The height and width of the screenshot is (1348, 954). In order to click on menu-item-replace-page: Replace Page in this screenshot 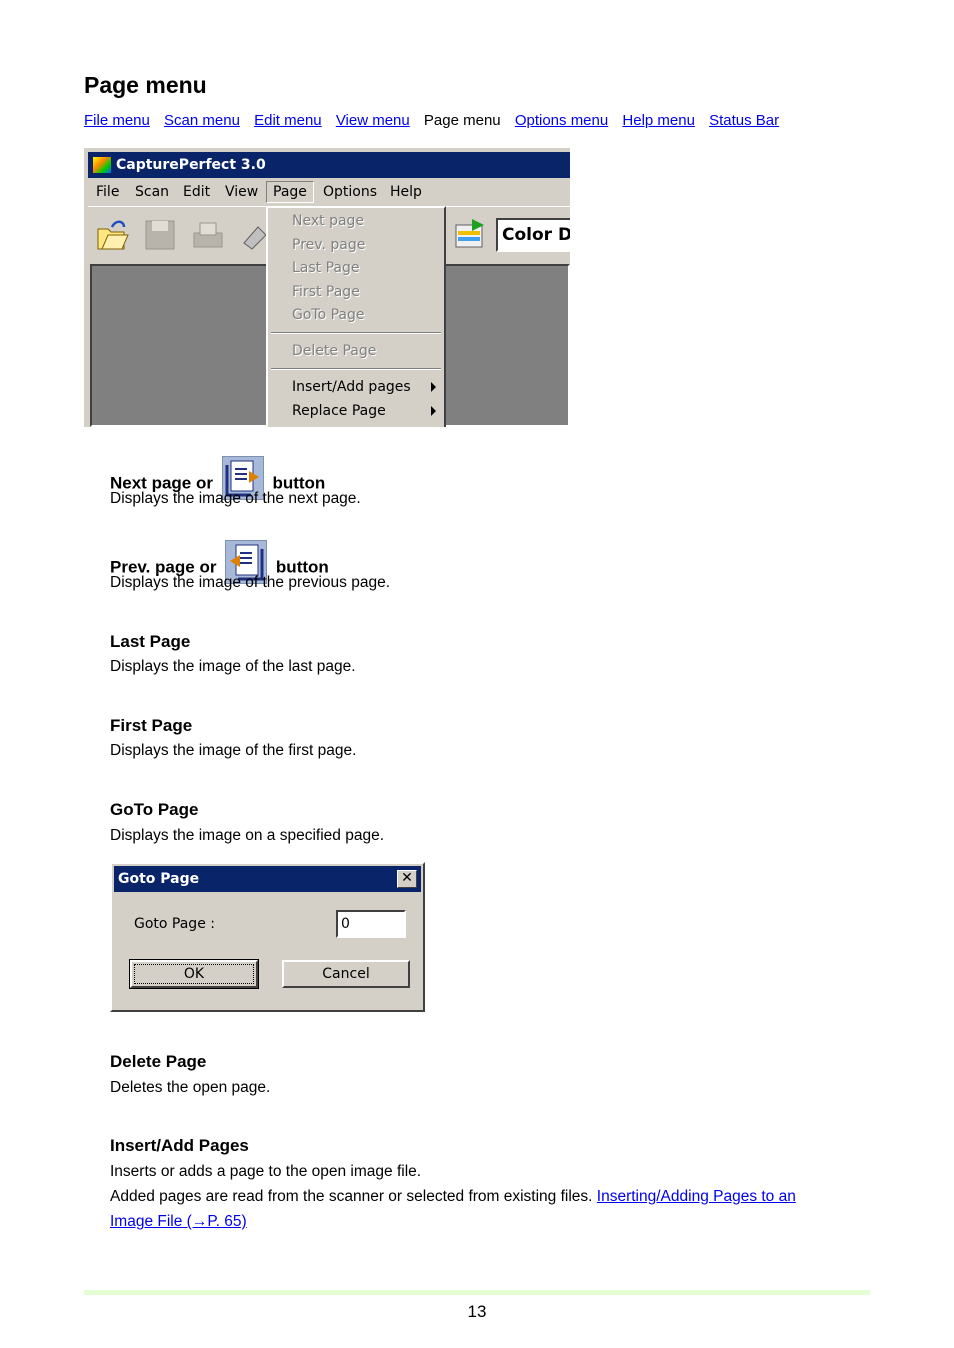, I will do `click(339, 411)`.